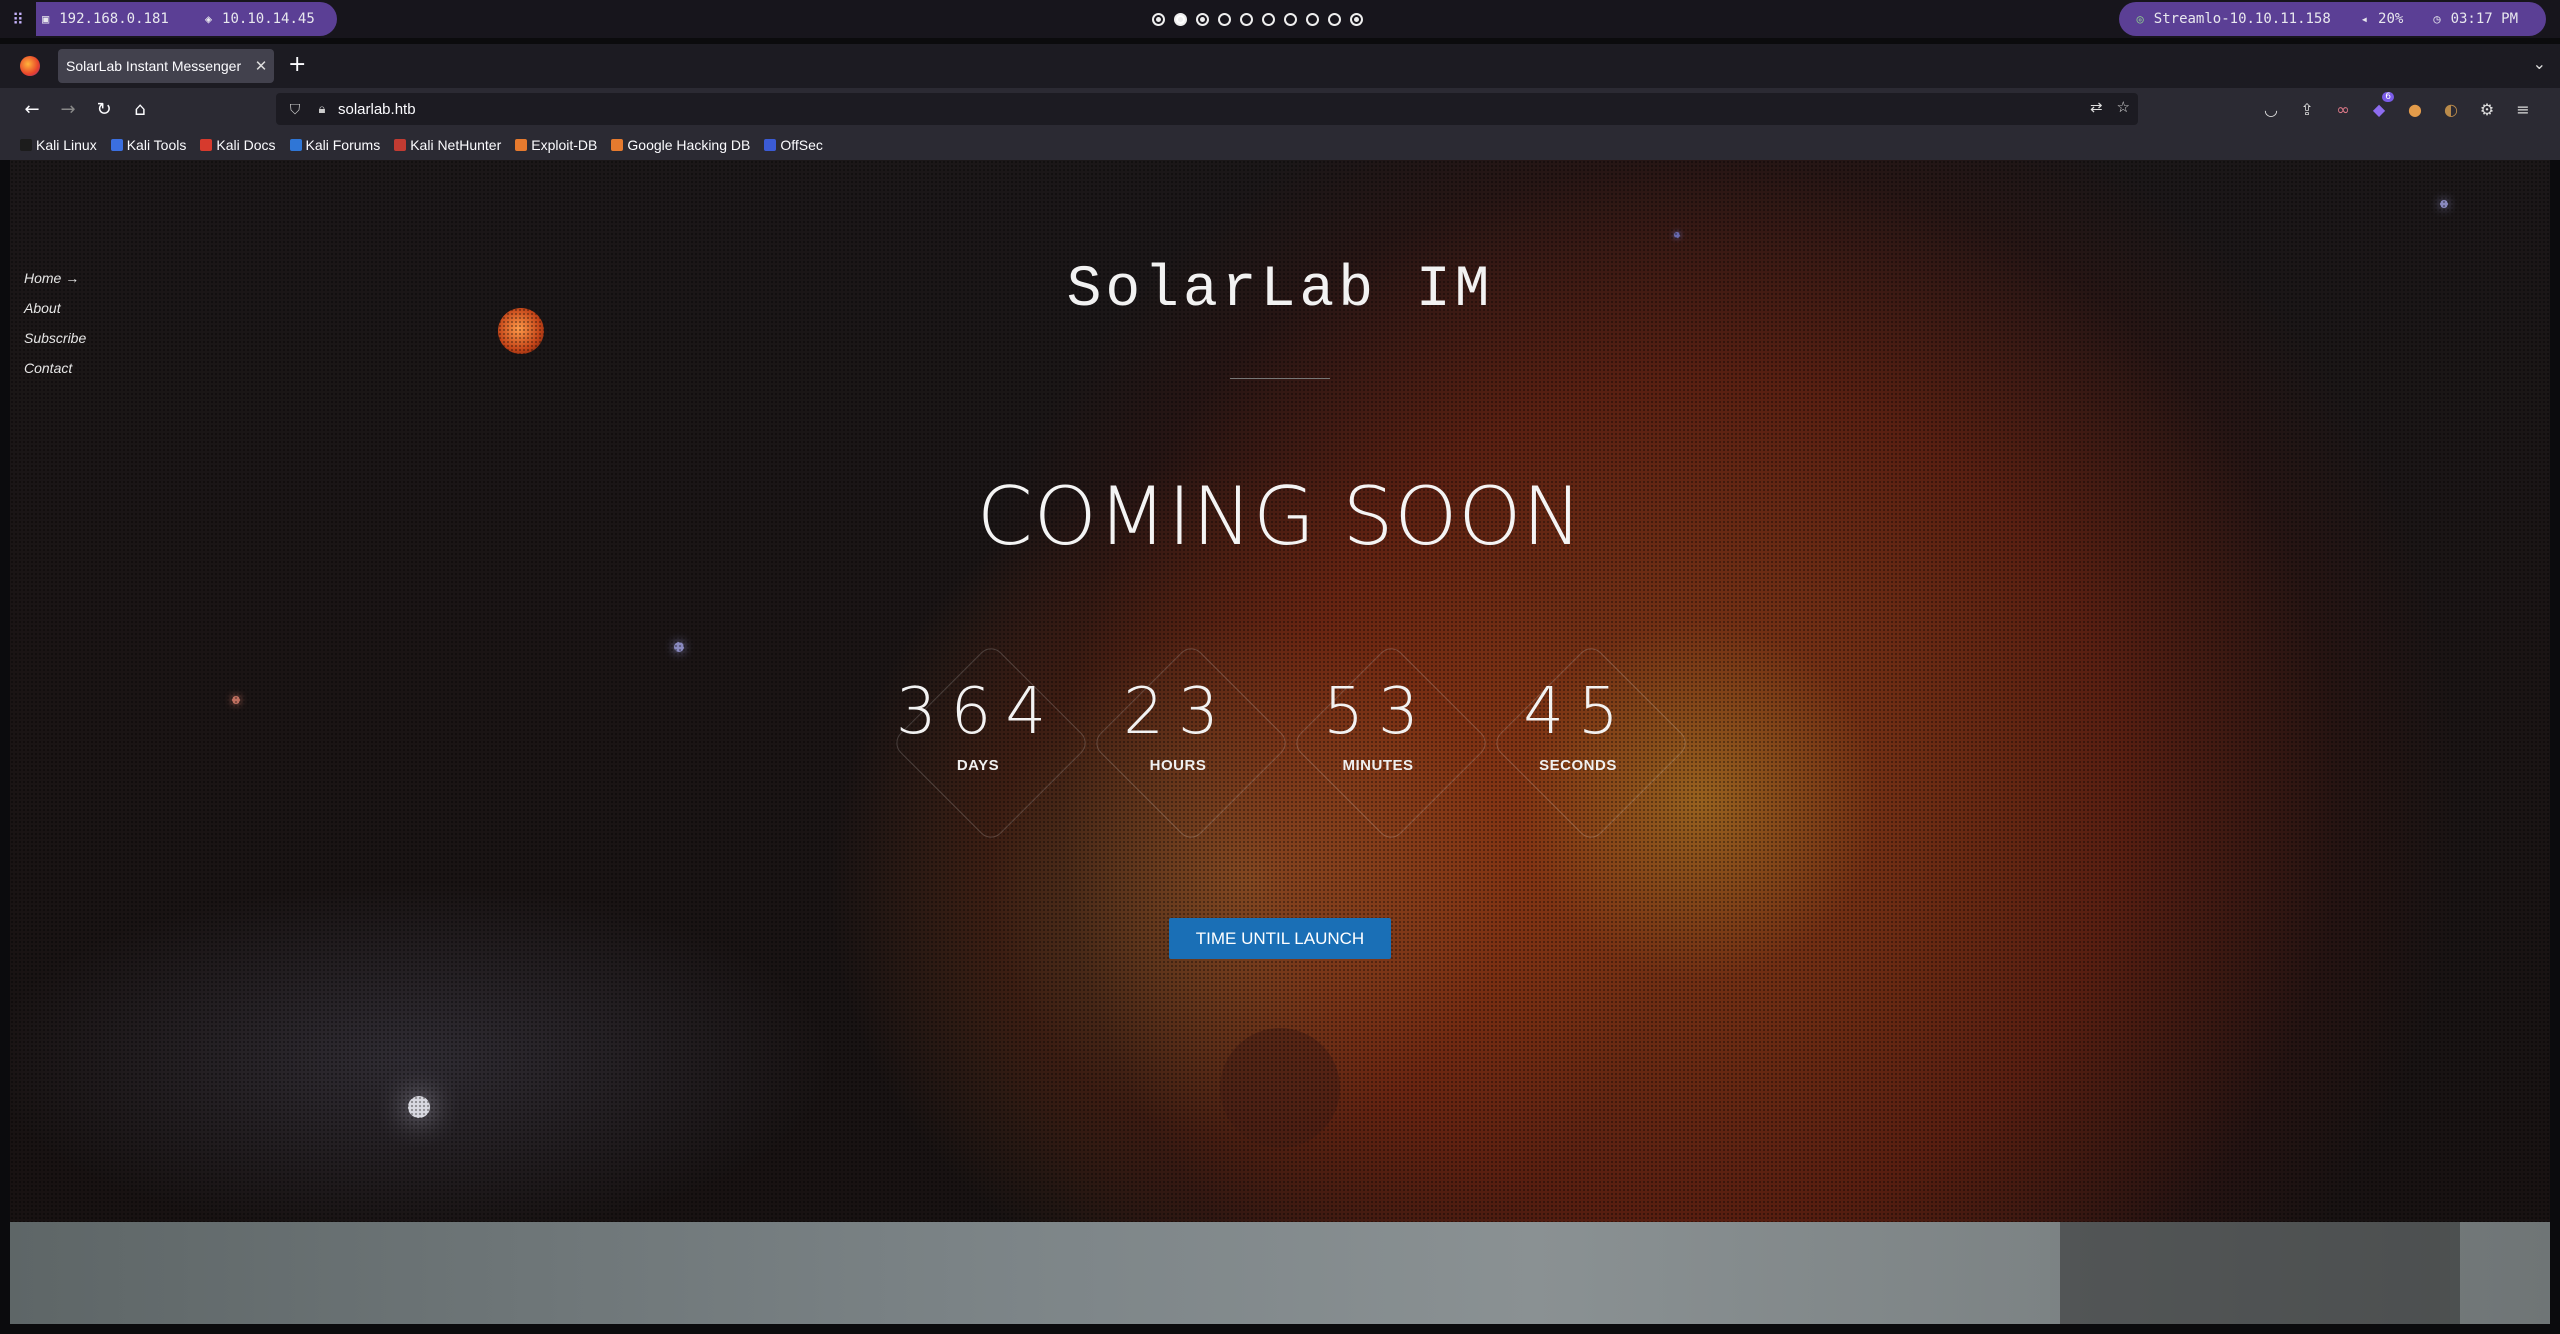 Image resolution: width=2560 pixels, height=1334 pixels. I want to click on tab-bar: SolarLab Instant Messenger ✕ + ⌄, so click(1280, 66).